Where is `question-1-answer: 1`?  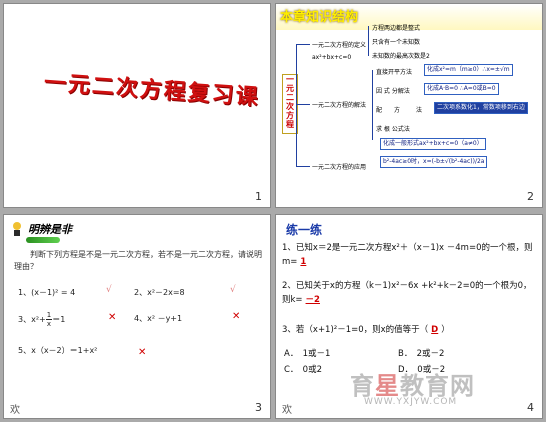
question-1-answer: 1 is located at coordinates (303, 262).